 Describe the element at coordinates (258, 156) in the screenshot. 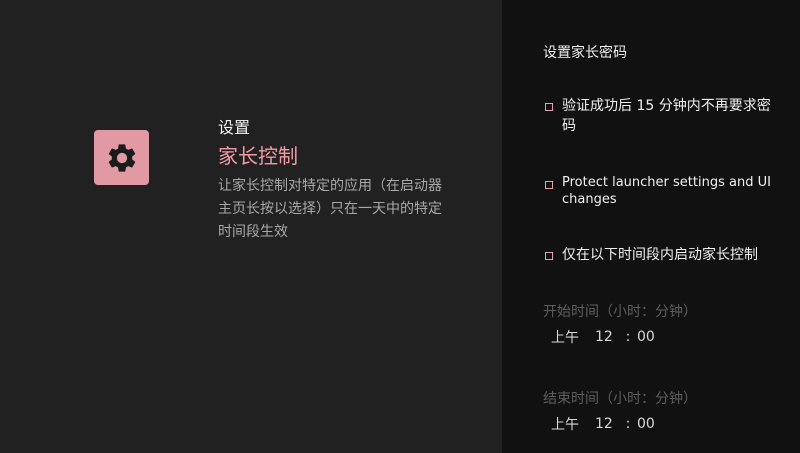

I see `page-title: 家长控制` at that location.